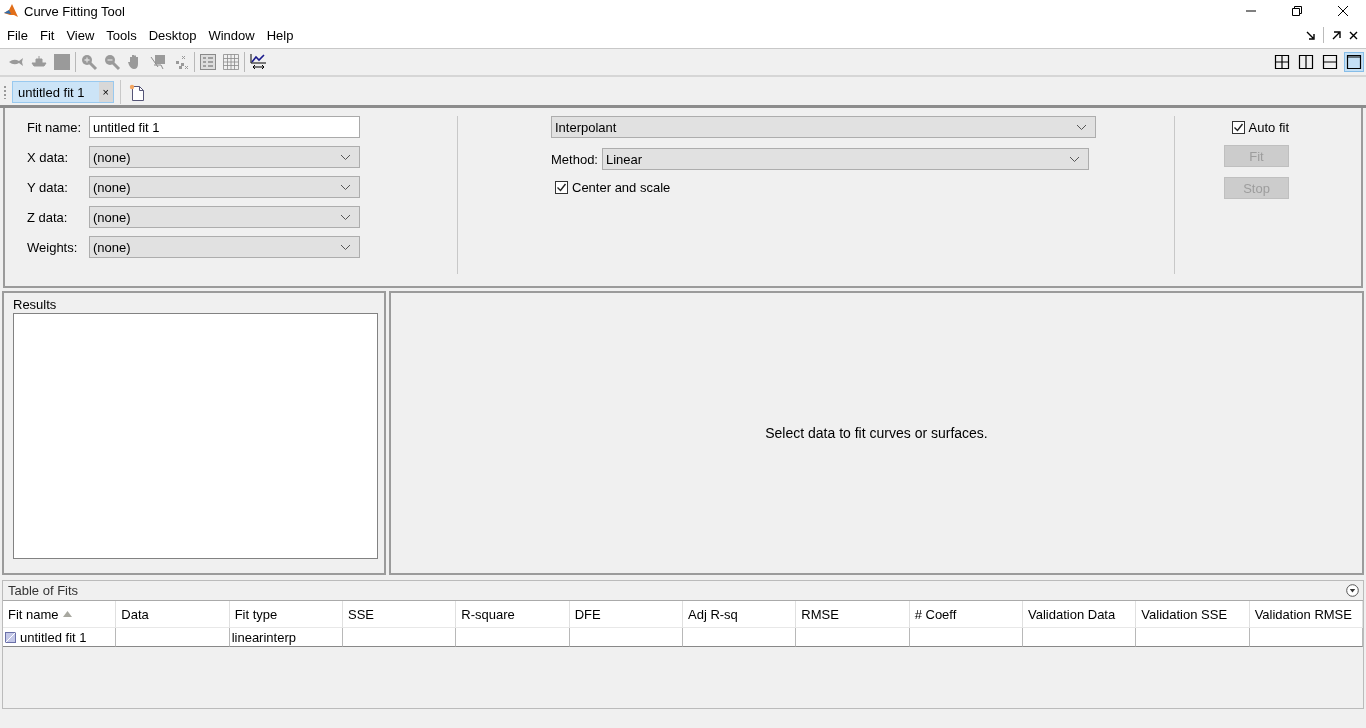 The width and height of the screenshot is (1366, 728). What do you see at coordinates (35, 304) in the screenshot?
I see `panel-title: Results` at bounding box center [35, 304].